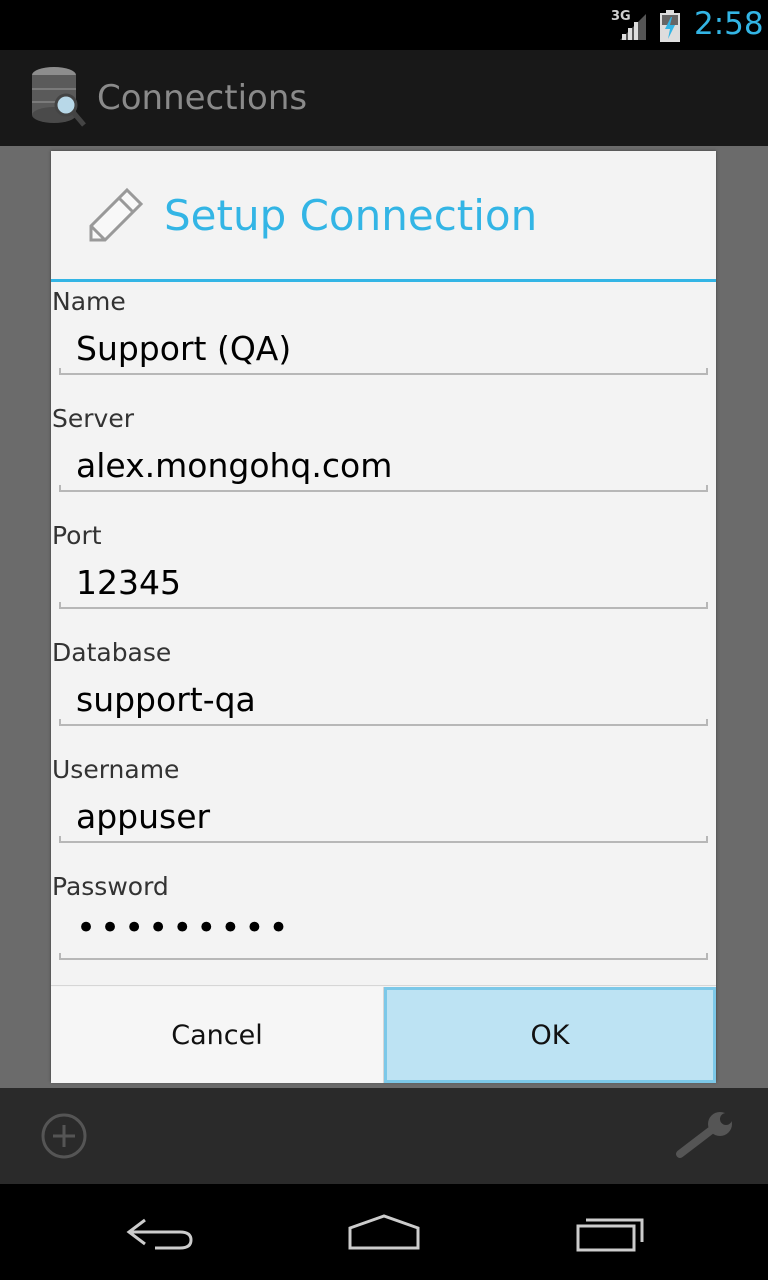 Image resolution: width=768 pixels, height=1280 pixels. I want to click on password-input: •••••••••, so click(184, 928).